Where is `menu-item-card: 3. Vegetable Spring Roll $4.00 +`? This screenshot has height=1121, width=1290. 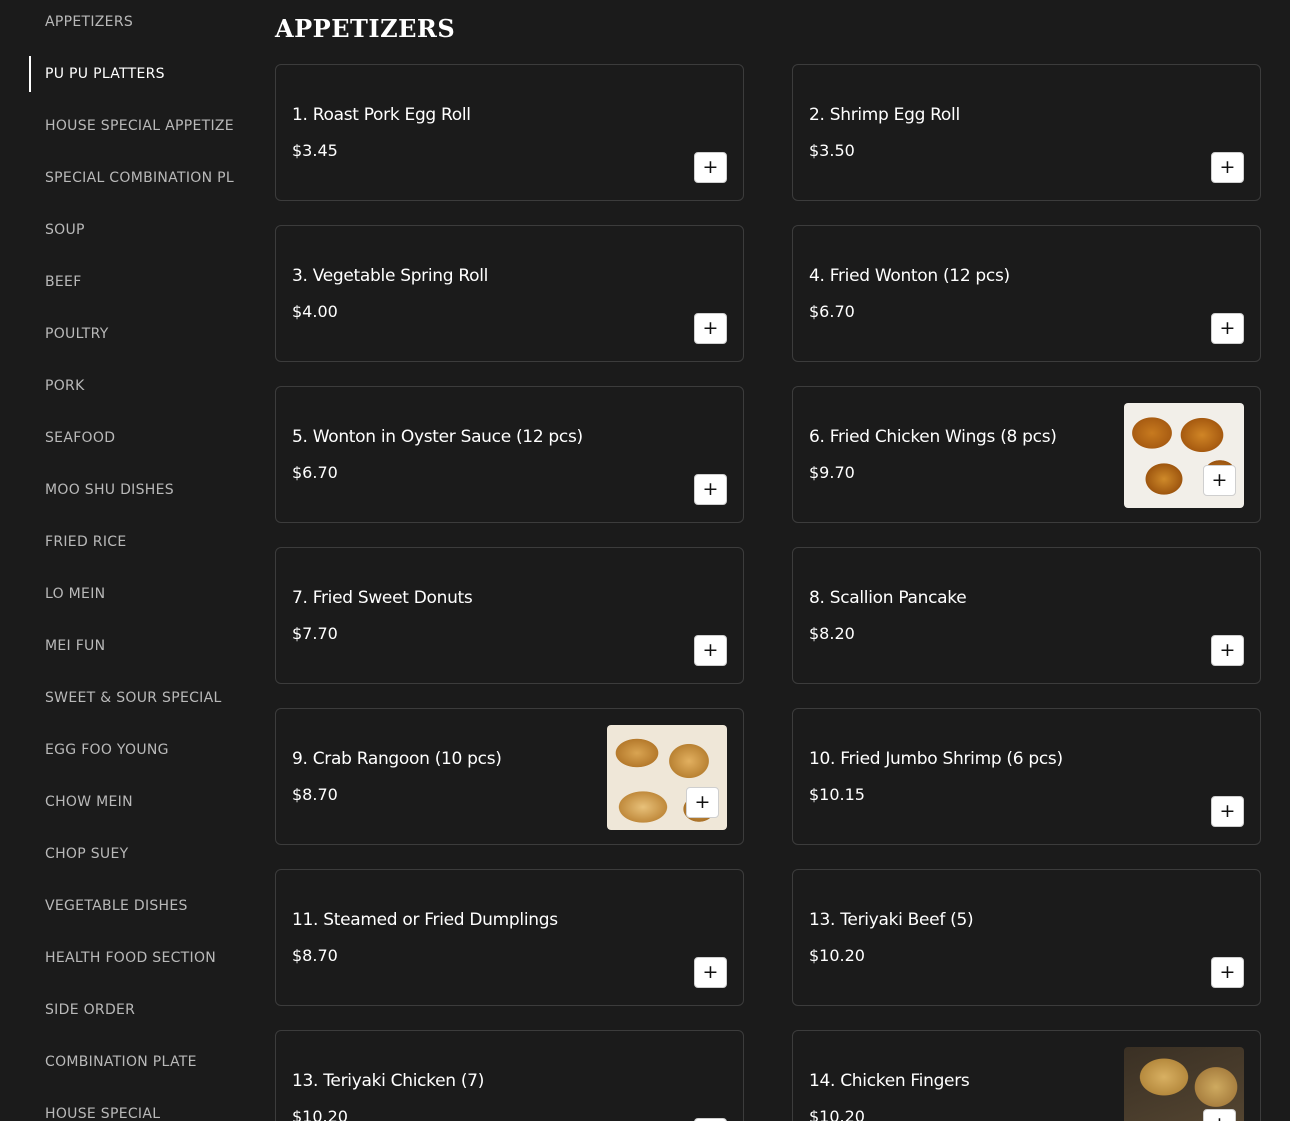 menu-item-card: 3. Vegetable Spring Roll $4.00 + is located at coordinates (509, 293).